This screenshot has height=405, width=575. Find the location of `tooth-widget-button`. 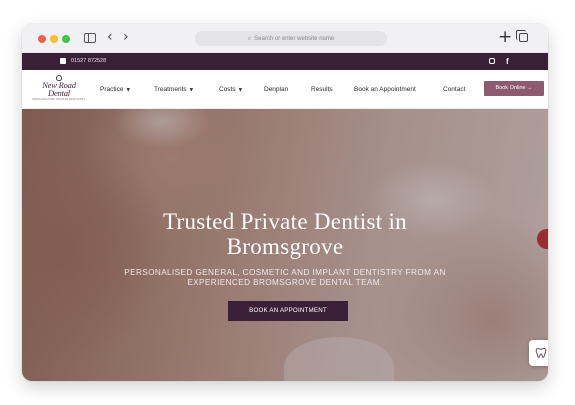

tooth-widget-button is located at coordinates (538, 353).